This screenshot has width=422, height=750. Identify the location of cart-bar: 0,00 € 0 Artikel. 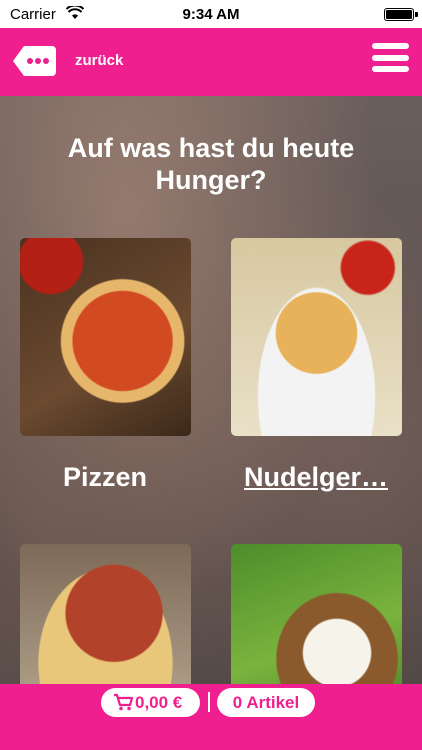
(211, 702).